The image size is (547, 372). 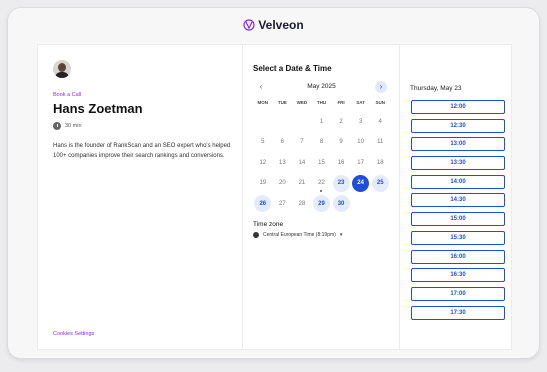 I want to click on velveon-logo-icon, so click(x=249, y=25).